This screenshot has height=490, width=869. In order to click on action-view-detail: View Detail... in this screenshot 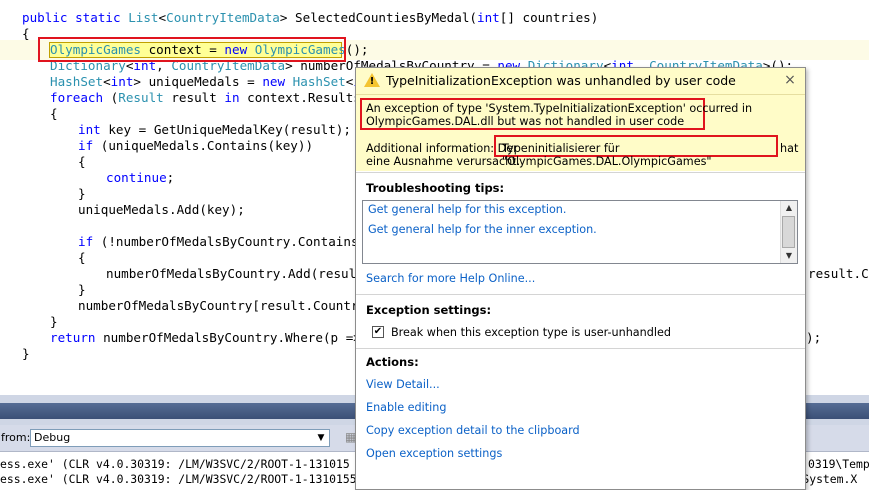, I will do `click(403, 384)`.